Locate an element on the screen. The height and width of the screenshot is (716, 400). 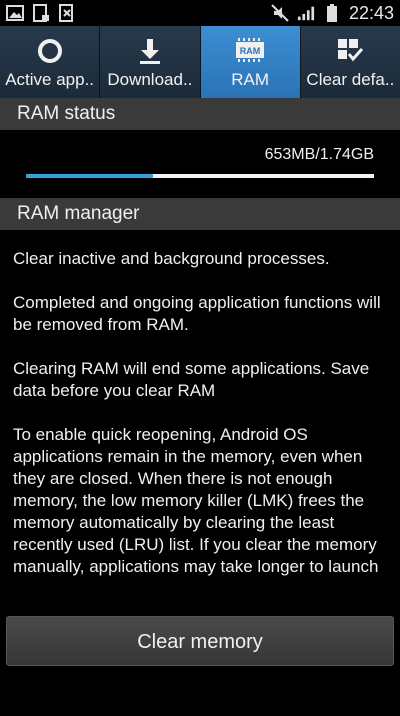
ram-chip-icon: RAM is located at coordinates (250, 51).